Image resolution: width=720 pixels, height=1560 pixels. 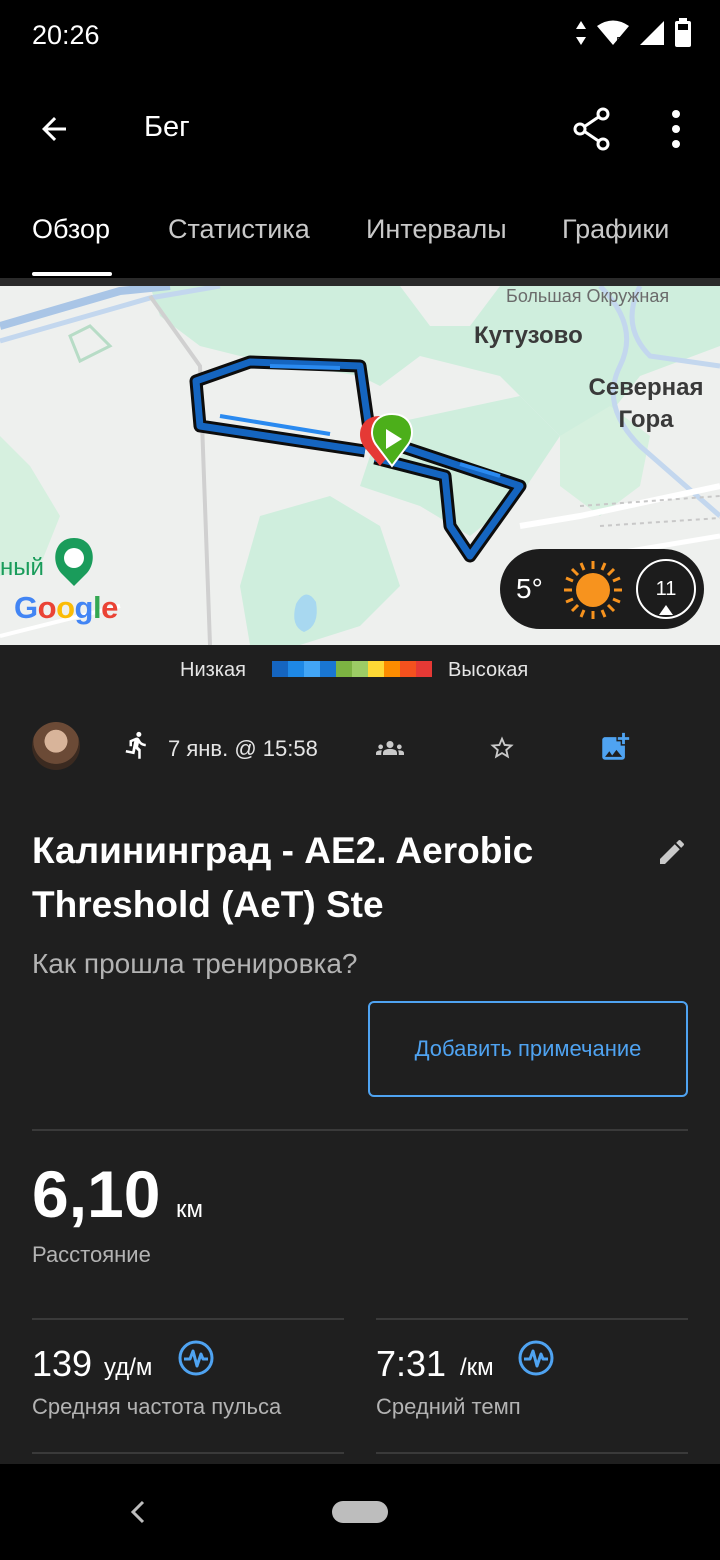 I want to click on wifi-icon: 5, so click(x=613, y=33).